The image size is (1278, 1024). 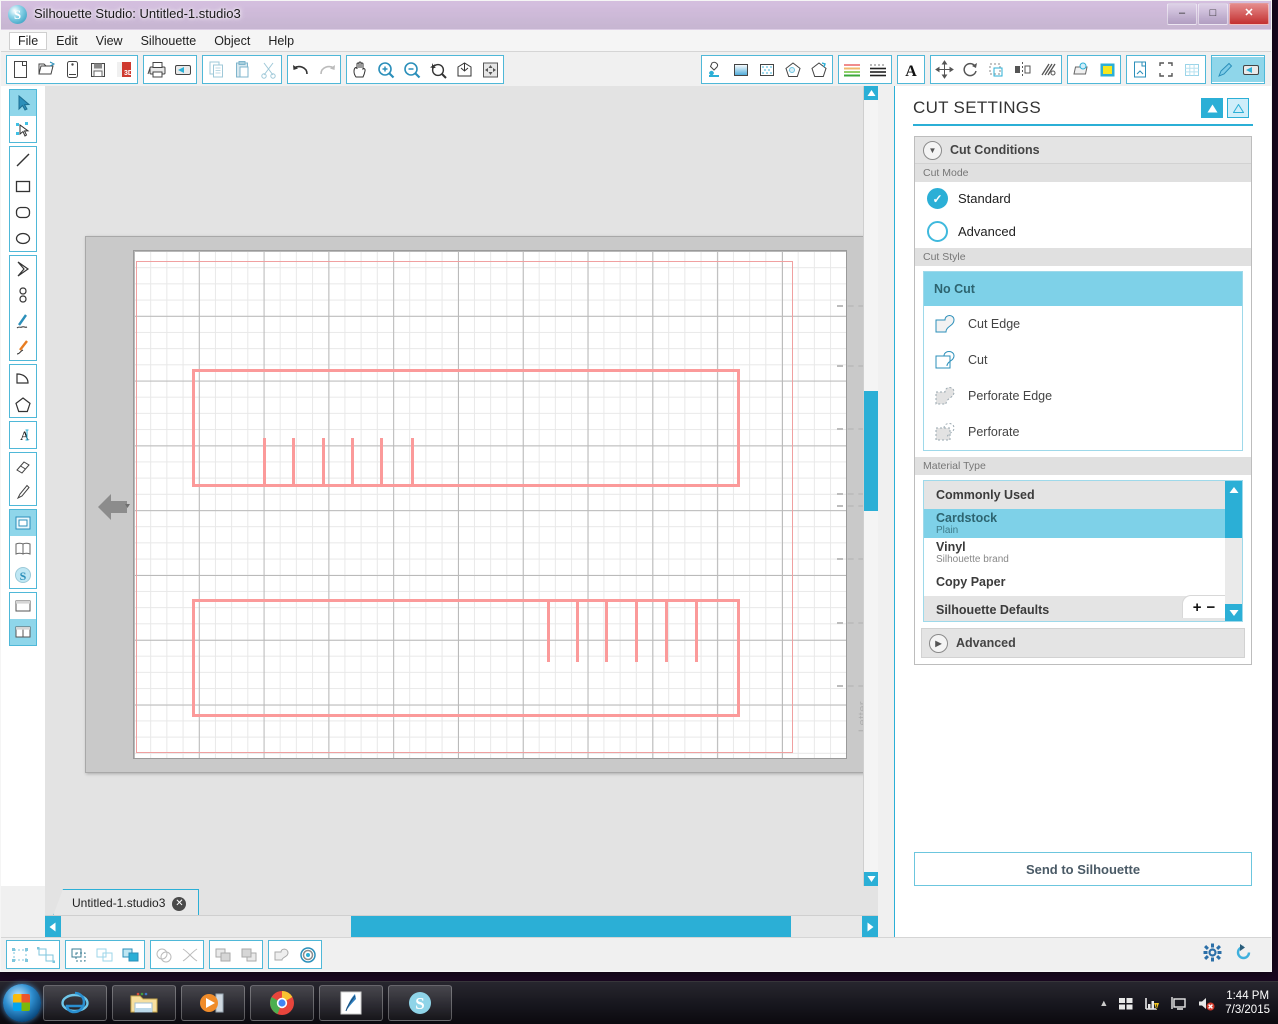 I want to click on library-panel-icon, so click(x=23, y=549).